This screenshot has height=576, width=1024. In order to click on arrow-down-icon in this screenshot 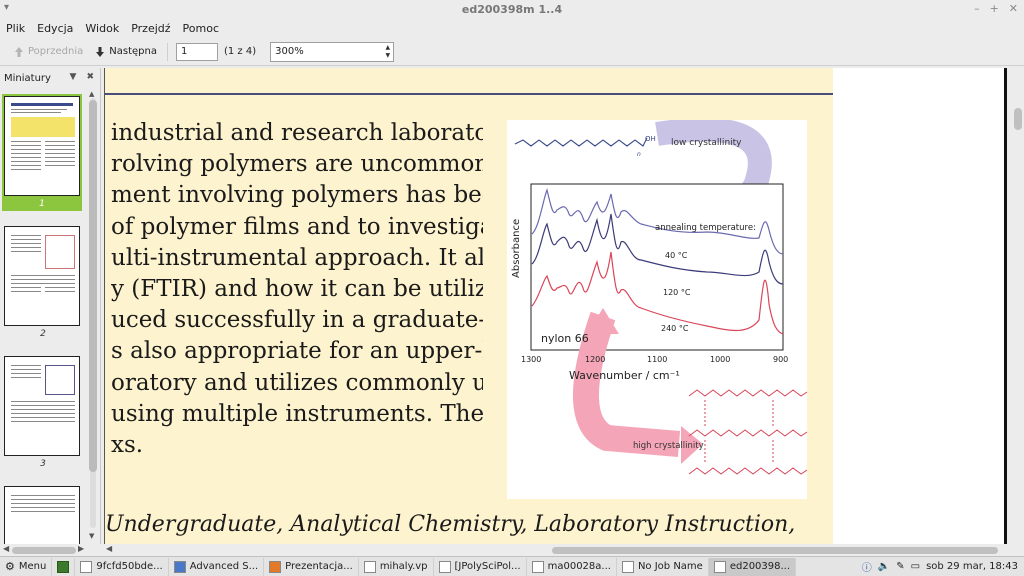, I will do `click(100, 51)`.